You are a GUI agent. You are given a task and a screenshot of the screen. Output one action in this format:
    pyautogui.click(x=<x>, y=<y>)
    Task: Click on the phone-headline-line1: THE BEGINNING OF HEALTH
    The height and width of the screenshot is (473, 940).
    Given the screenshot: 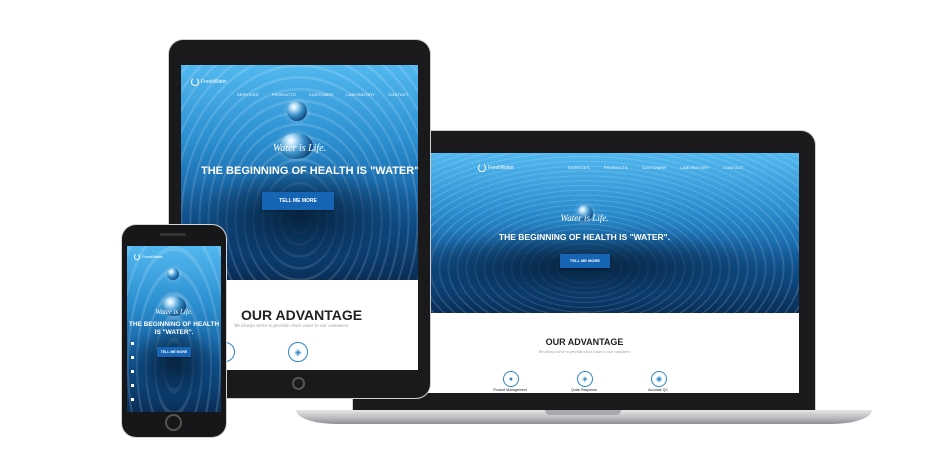 What is the action you would take?
    pyautogui.click(x=174, y=324)
    